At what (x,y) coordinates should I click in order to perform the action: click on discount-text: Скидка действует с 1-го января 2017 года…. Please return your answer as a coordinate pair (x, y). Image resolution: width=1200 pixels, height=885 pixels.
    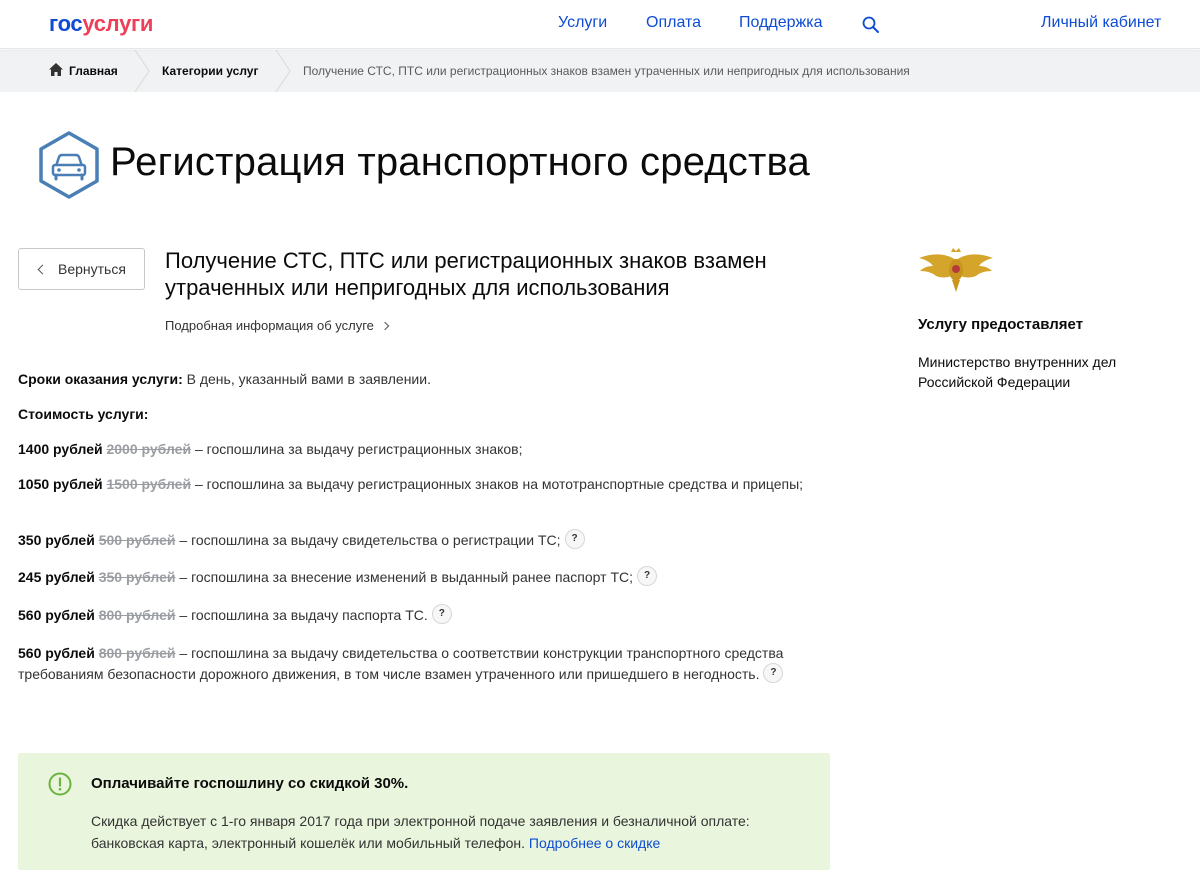
    Looking at the image, I should click on (420, 832).